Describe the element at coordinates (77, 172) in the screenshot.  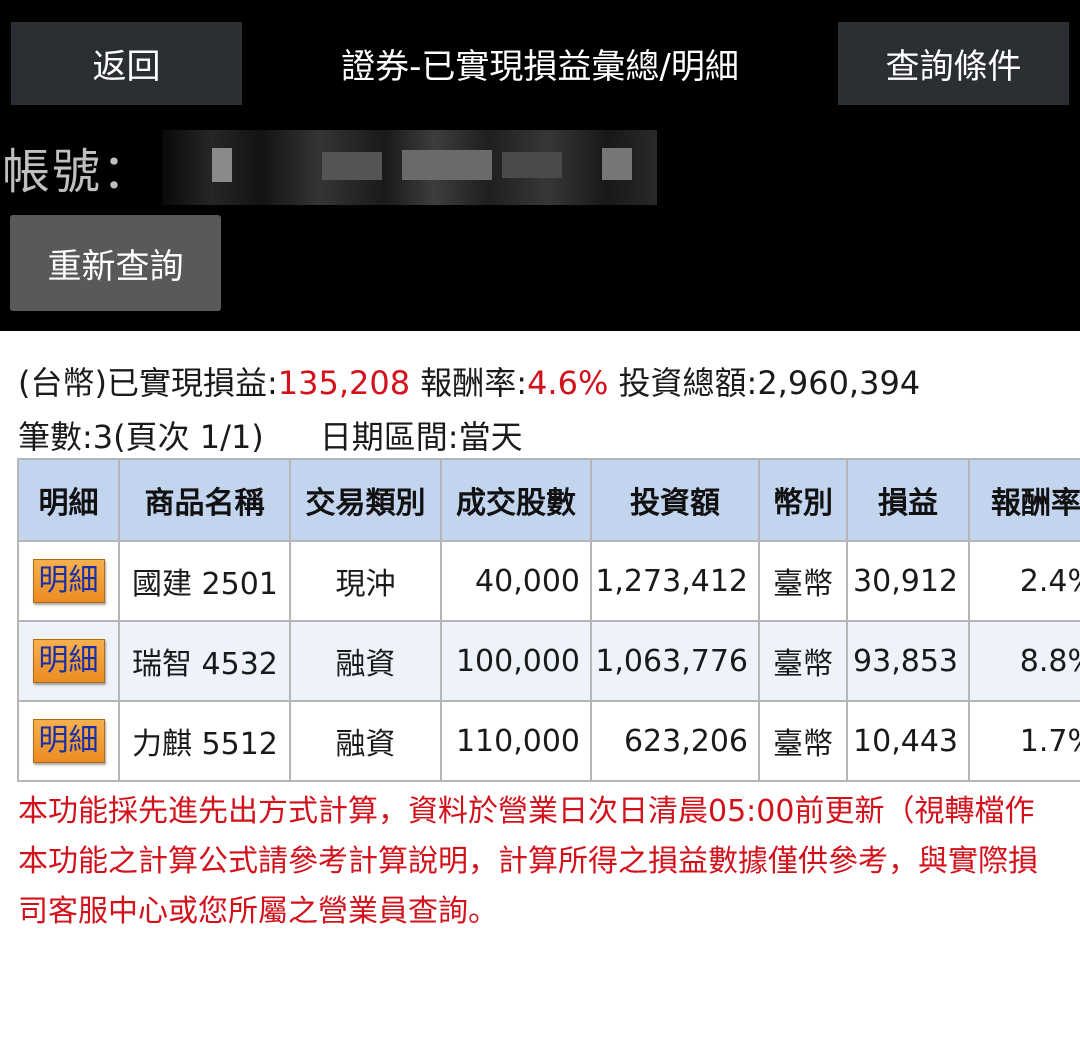
I see `account-label: 帳號：` at that location.